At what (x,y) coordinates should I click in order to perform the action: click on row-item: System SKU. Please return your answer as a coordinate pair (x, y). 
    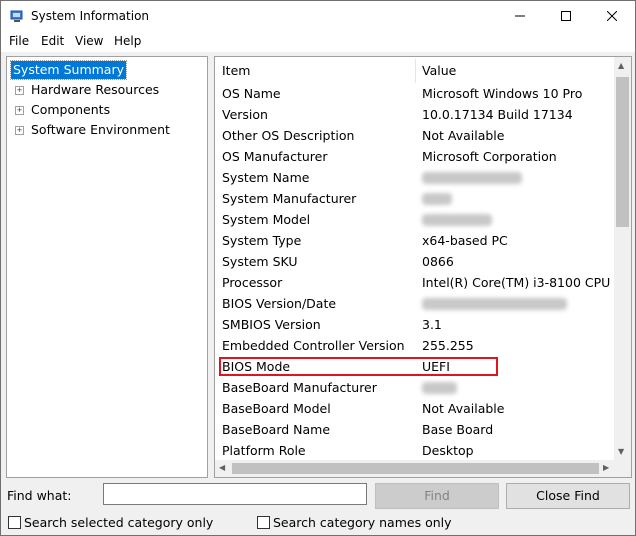
    Looking at the image, I should click on (260, 261).